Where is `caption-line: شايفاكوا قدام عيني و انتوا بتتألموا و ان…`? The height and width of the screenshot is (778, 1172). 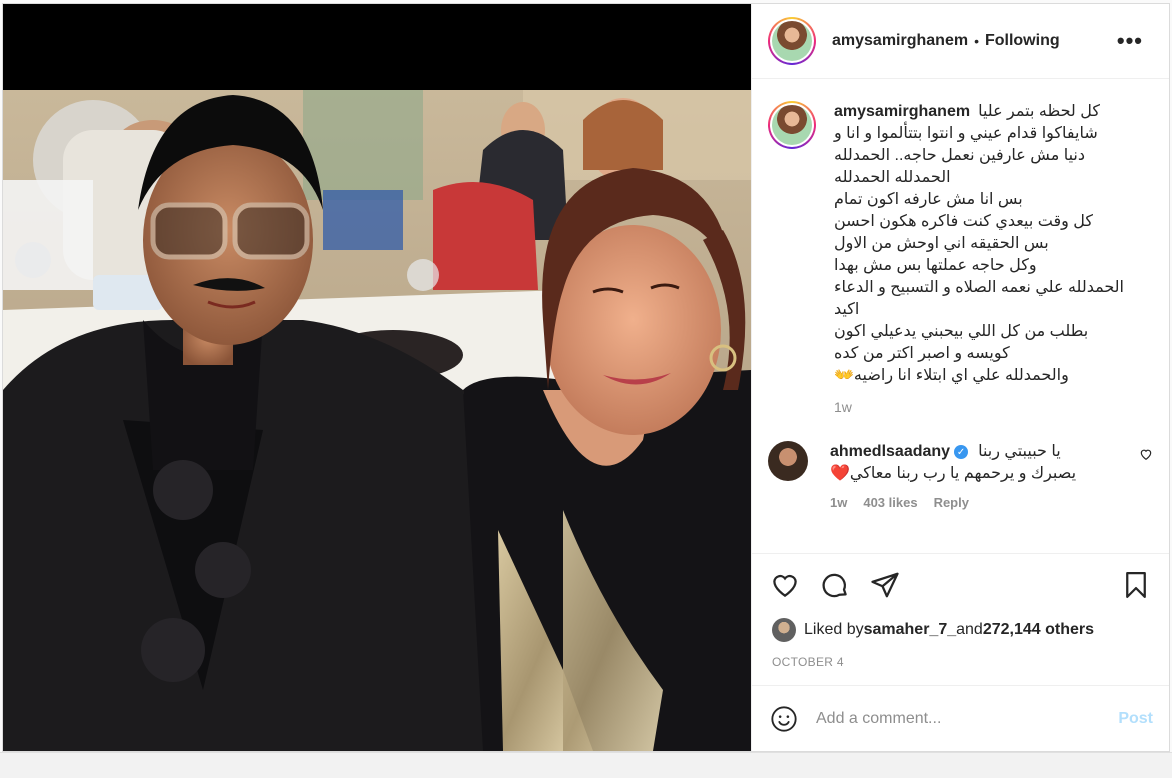
caption-line: شايفاكوا قدام عيني و انتوا بتتألموا و ان… is located at coordinates (966, 133).